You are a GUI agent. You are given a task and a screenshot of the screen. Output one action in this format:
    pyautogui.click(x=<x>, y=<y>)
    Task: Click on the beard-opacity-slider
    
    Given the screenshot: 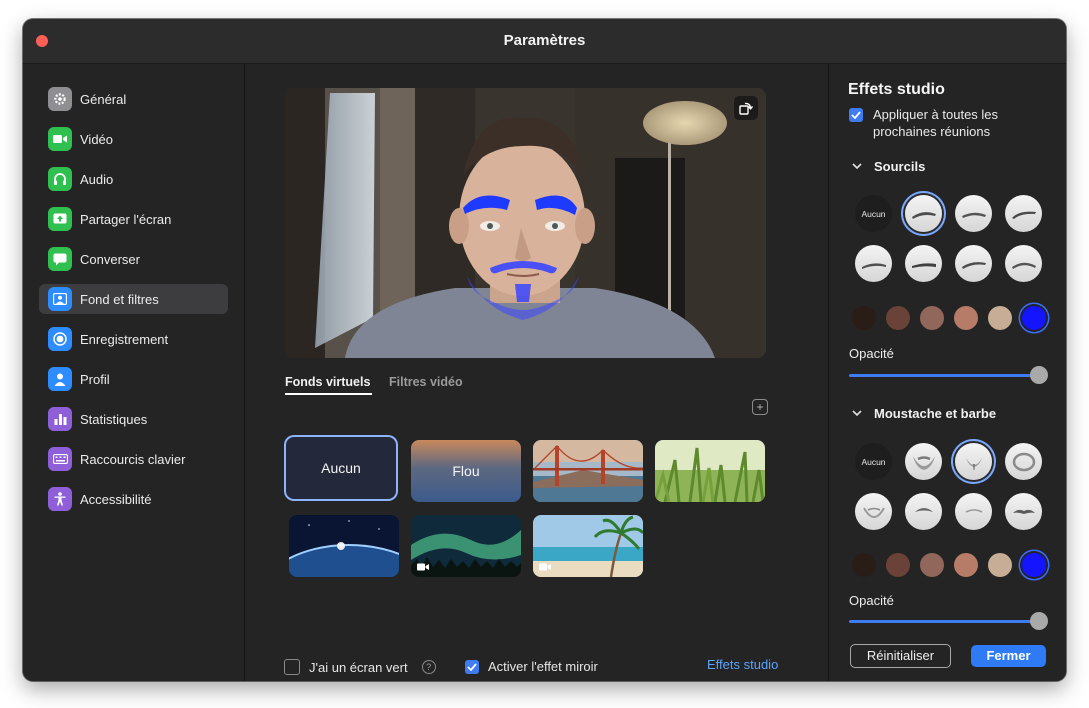 What is the action you would take?
    pyautogui.click(x=944, y=621)
    